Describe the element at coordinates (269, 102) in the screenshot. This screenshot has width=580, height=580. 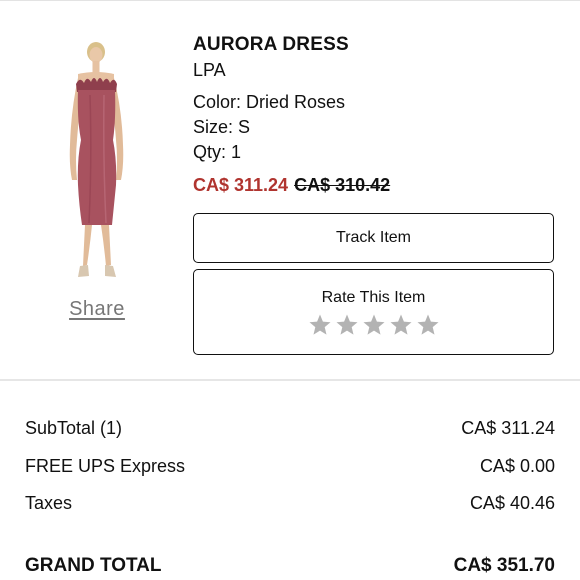
I see `product-color: Color: Dried Roses` at that location.